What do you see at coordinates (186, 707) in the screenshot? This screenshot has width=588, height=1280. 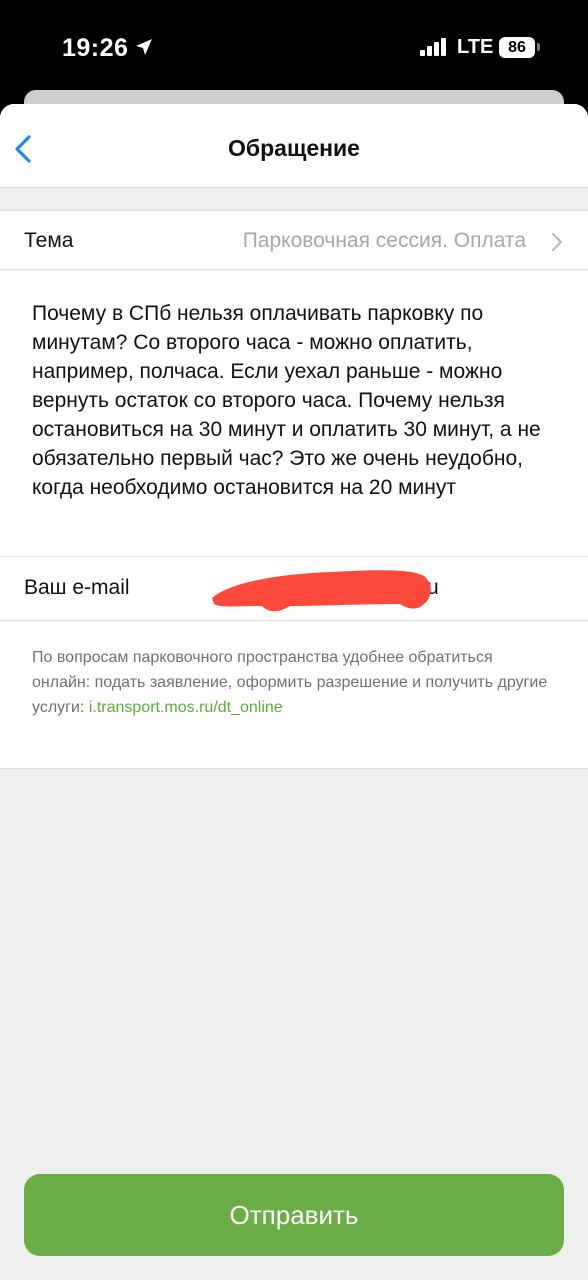 I see `info-link: i.transport.mos.ru/dt_online` at bounding box center [186, 707].